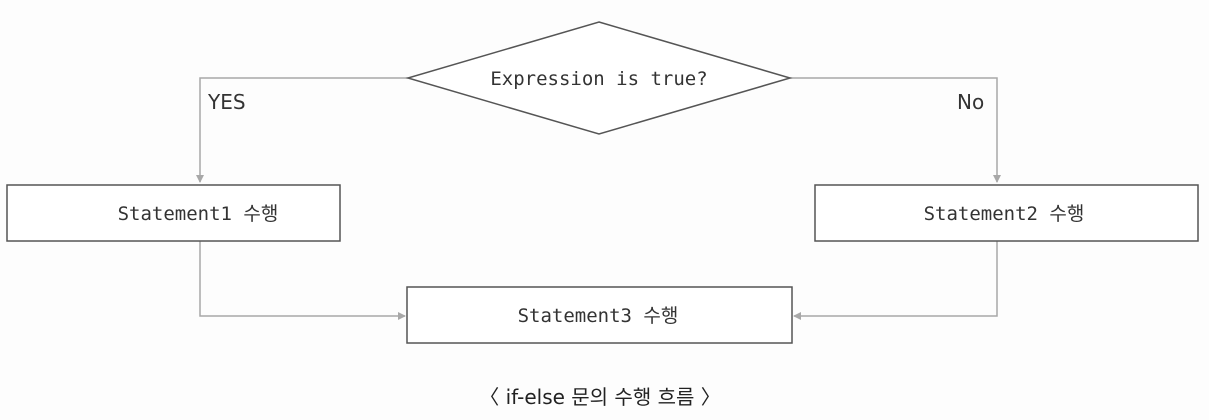 The height and width of the screenshot is (420, 1209). What do you see at coordinates (302, 280) in the screenshot?
I see `statement1-to-statement3-connector` at bounding box center [302, 280].